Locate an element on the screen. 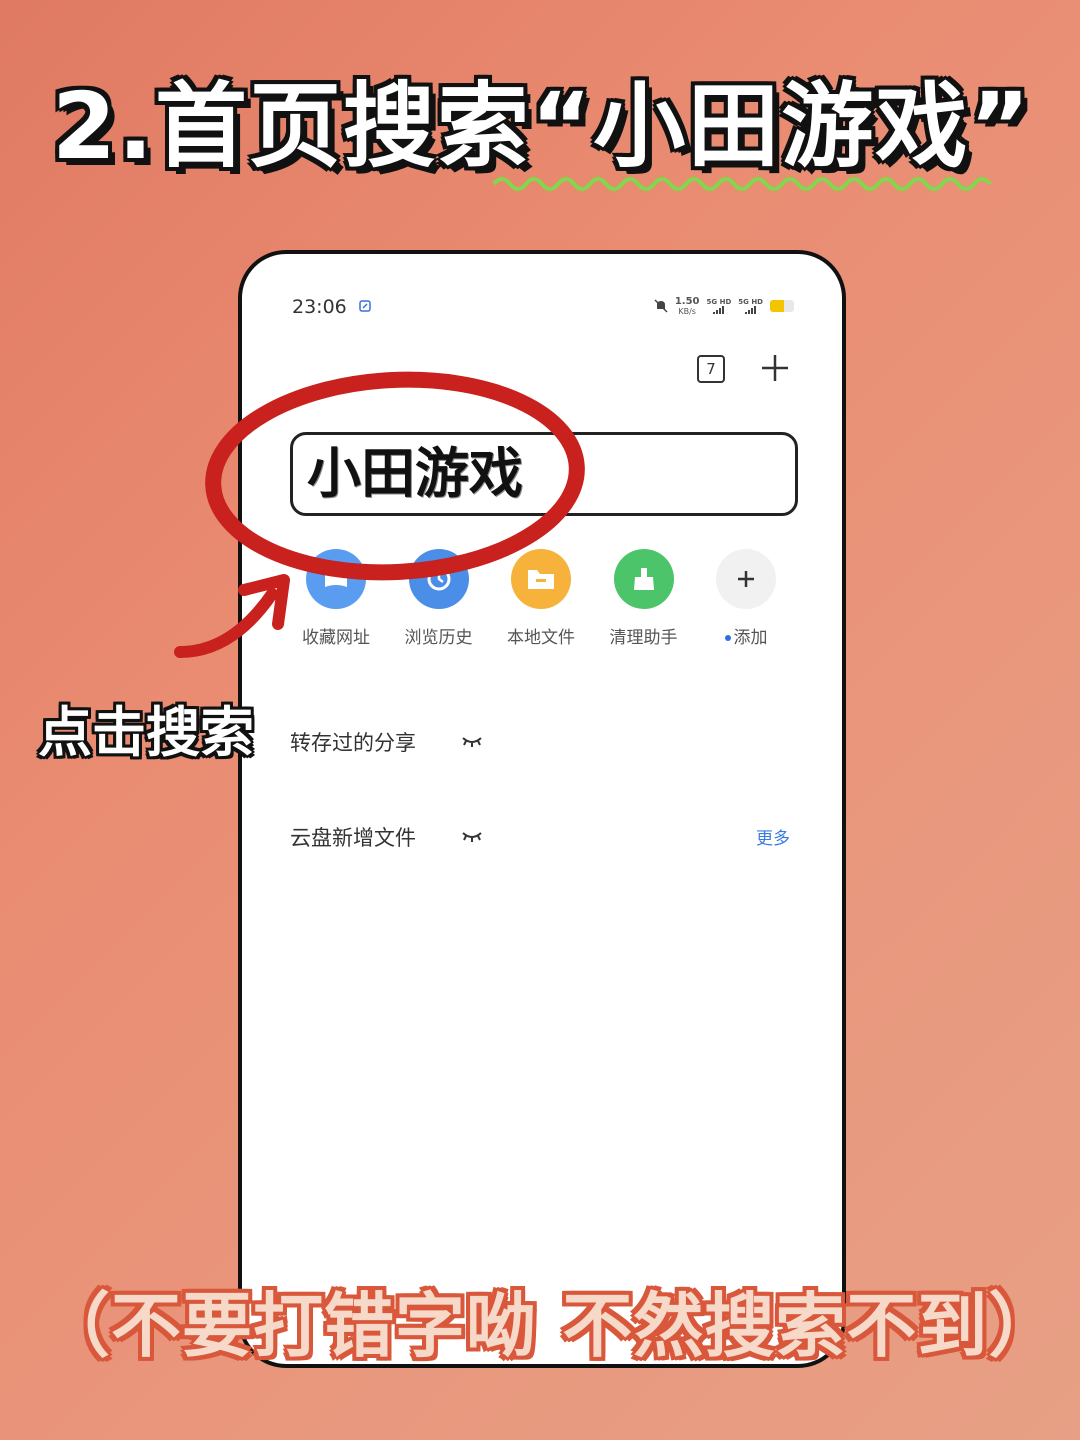  signal-sim1: 5G HD is located at coordinates (719, 306).